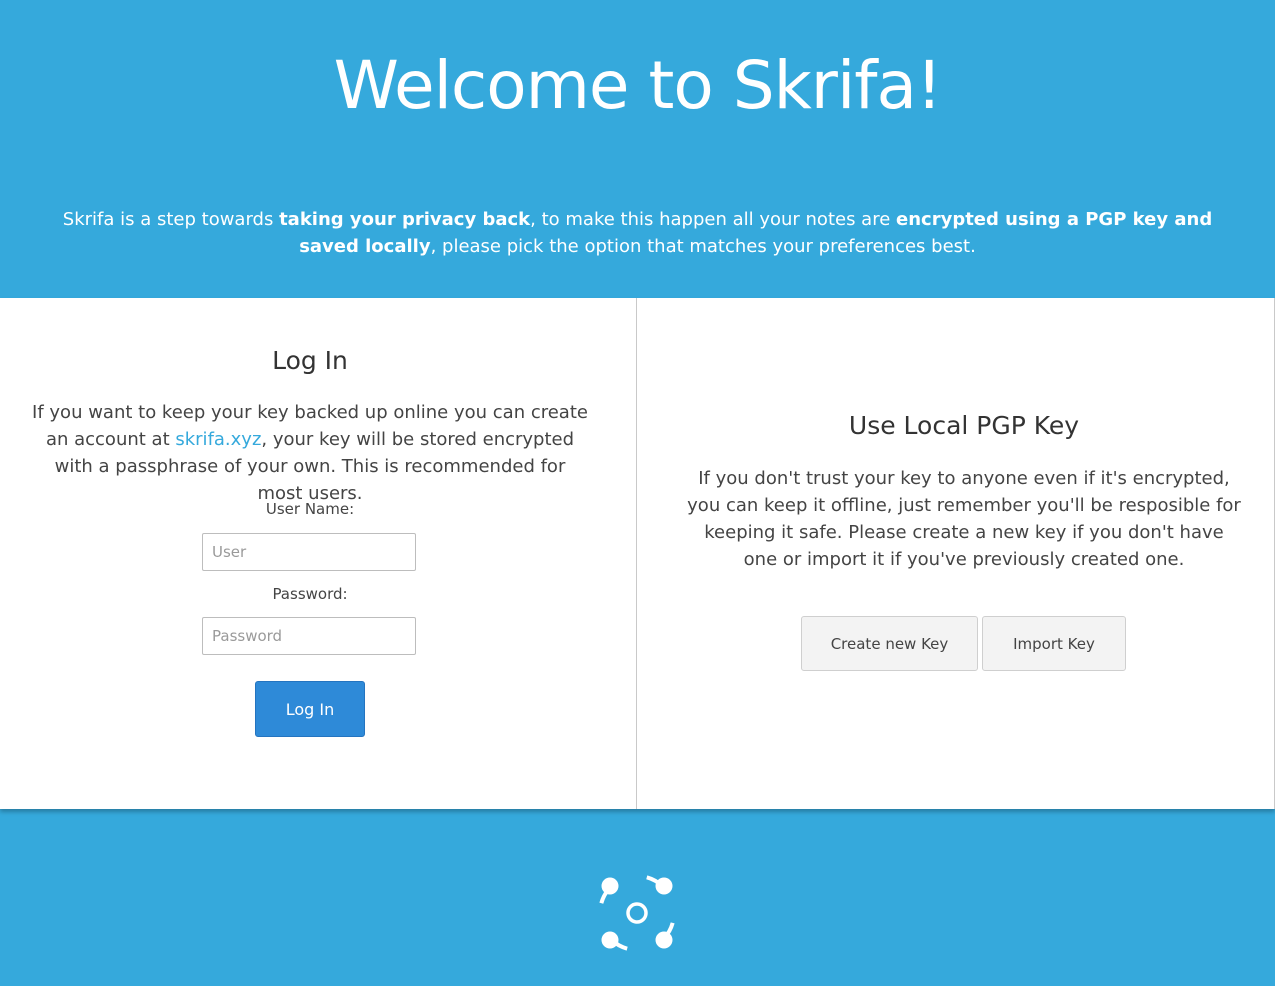 This screenshot has width=1275, height=986. I want to click on password-input, so click(309, 636).